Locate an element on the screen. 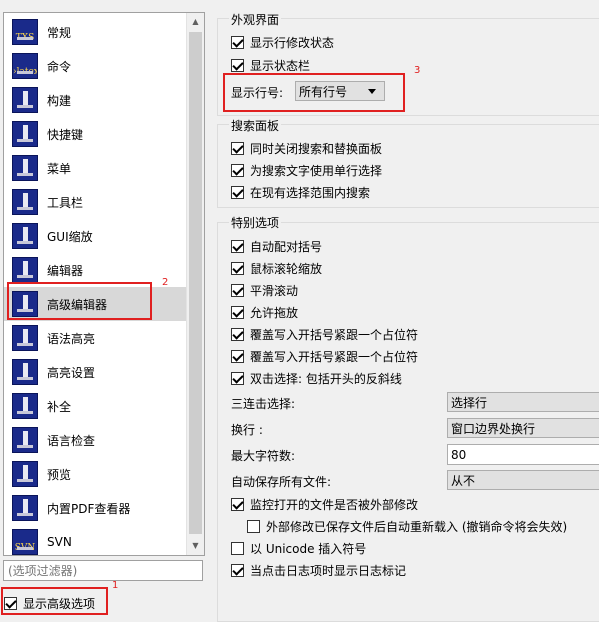  category-item: 语法高亮 is located at coordinates (95, 338).